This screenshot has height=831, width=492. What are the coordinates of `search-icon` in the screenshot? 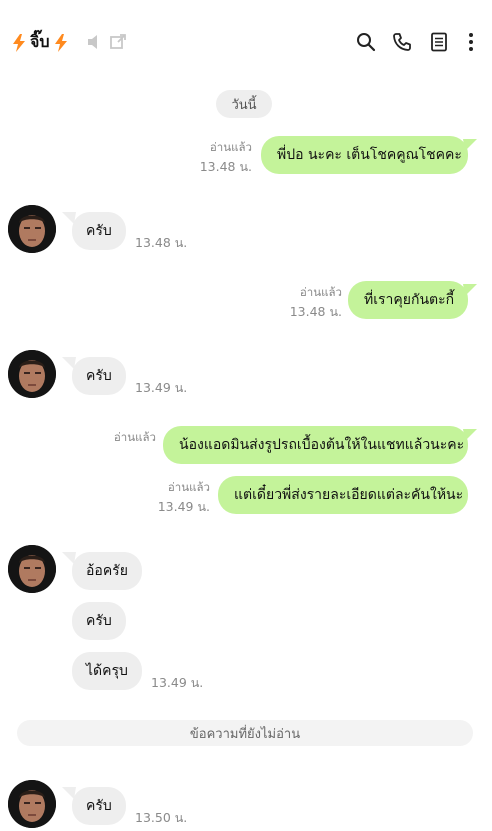 It's located at (366, 42).